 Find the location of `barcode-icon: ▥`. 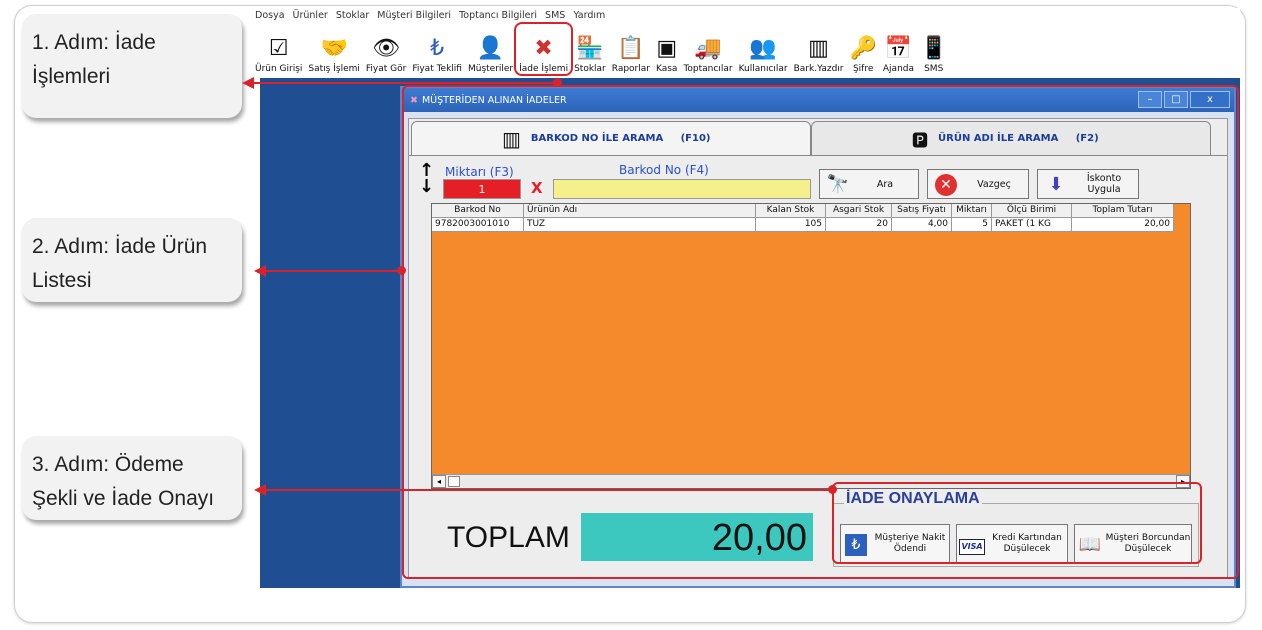

barcode-icon: ▥ is located at coordinates (818, 48).